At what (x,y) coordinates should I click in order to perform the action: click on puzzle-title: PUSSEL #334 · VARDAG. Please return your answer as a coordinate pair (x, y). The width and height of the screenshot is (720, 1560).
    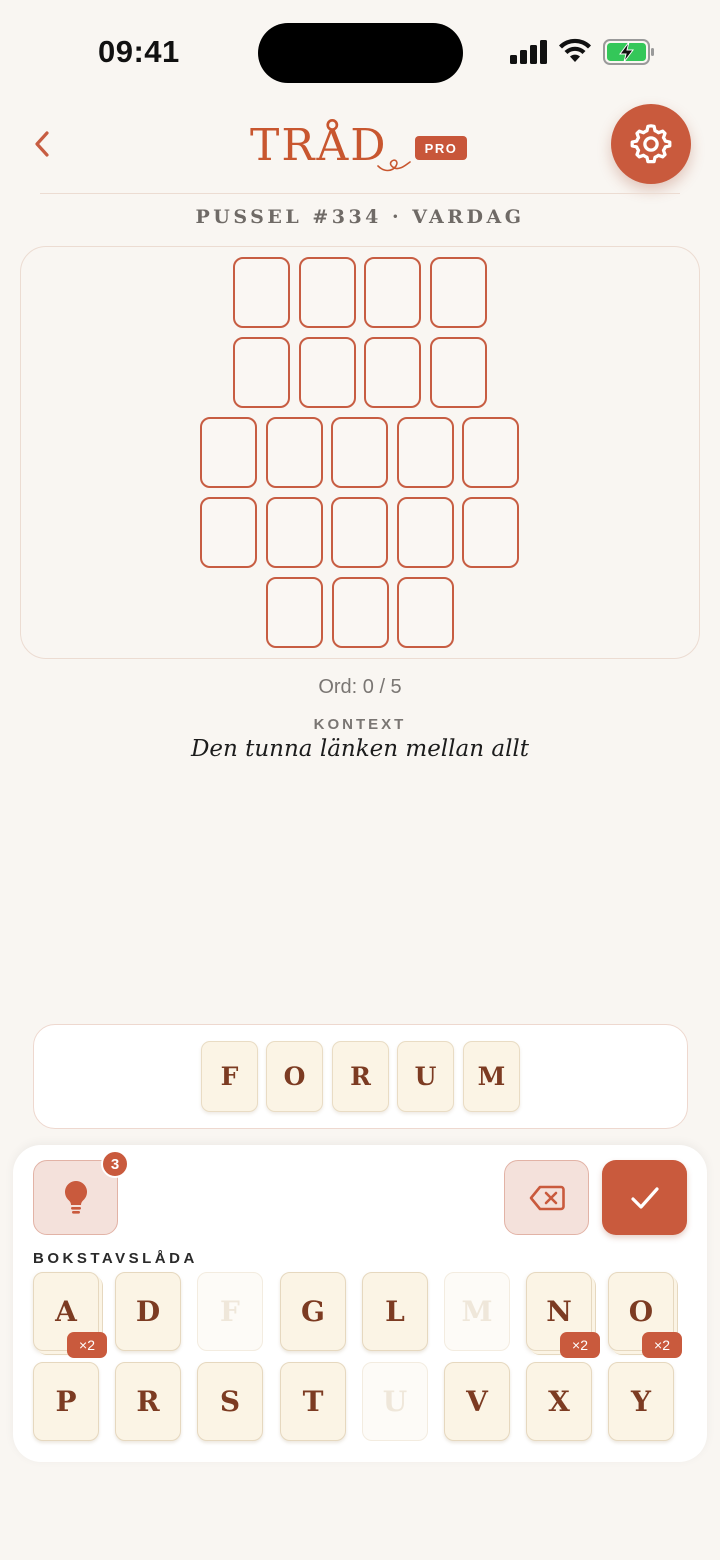
    Looking at the image, I should click on (360, 217).